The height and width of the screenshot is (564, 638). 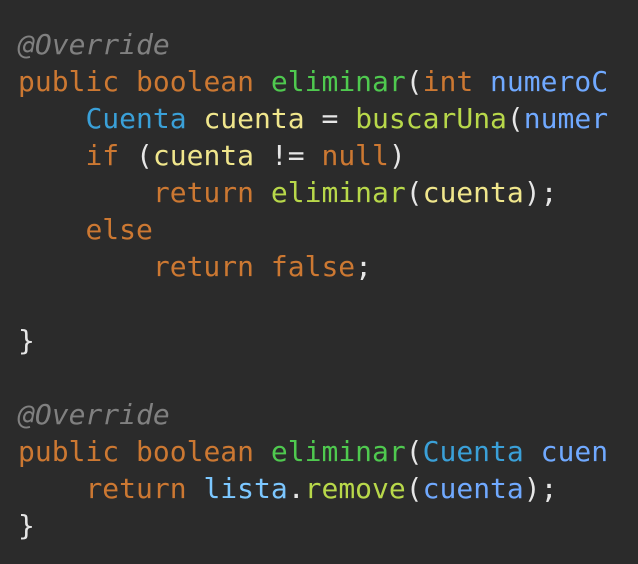 I want to click on field-token: lista, so click(x=245, y=488).